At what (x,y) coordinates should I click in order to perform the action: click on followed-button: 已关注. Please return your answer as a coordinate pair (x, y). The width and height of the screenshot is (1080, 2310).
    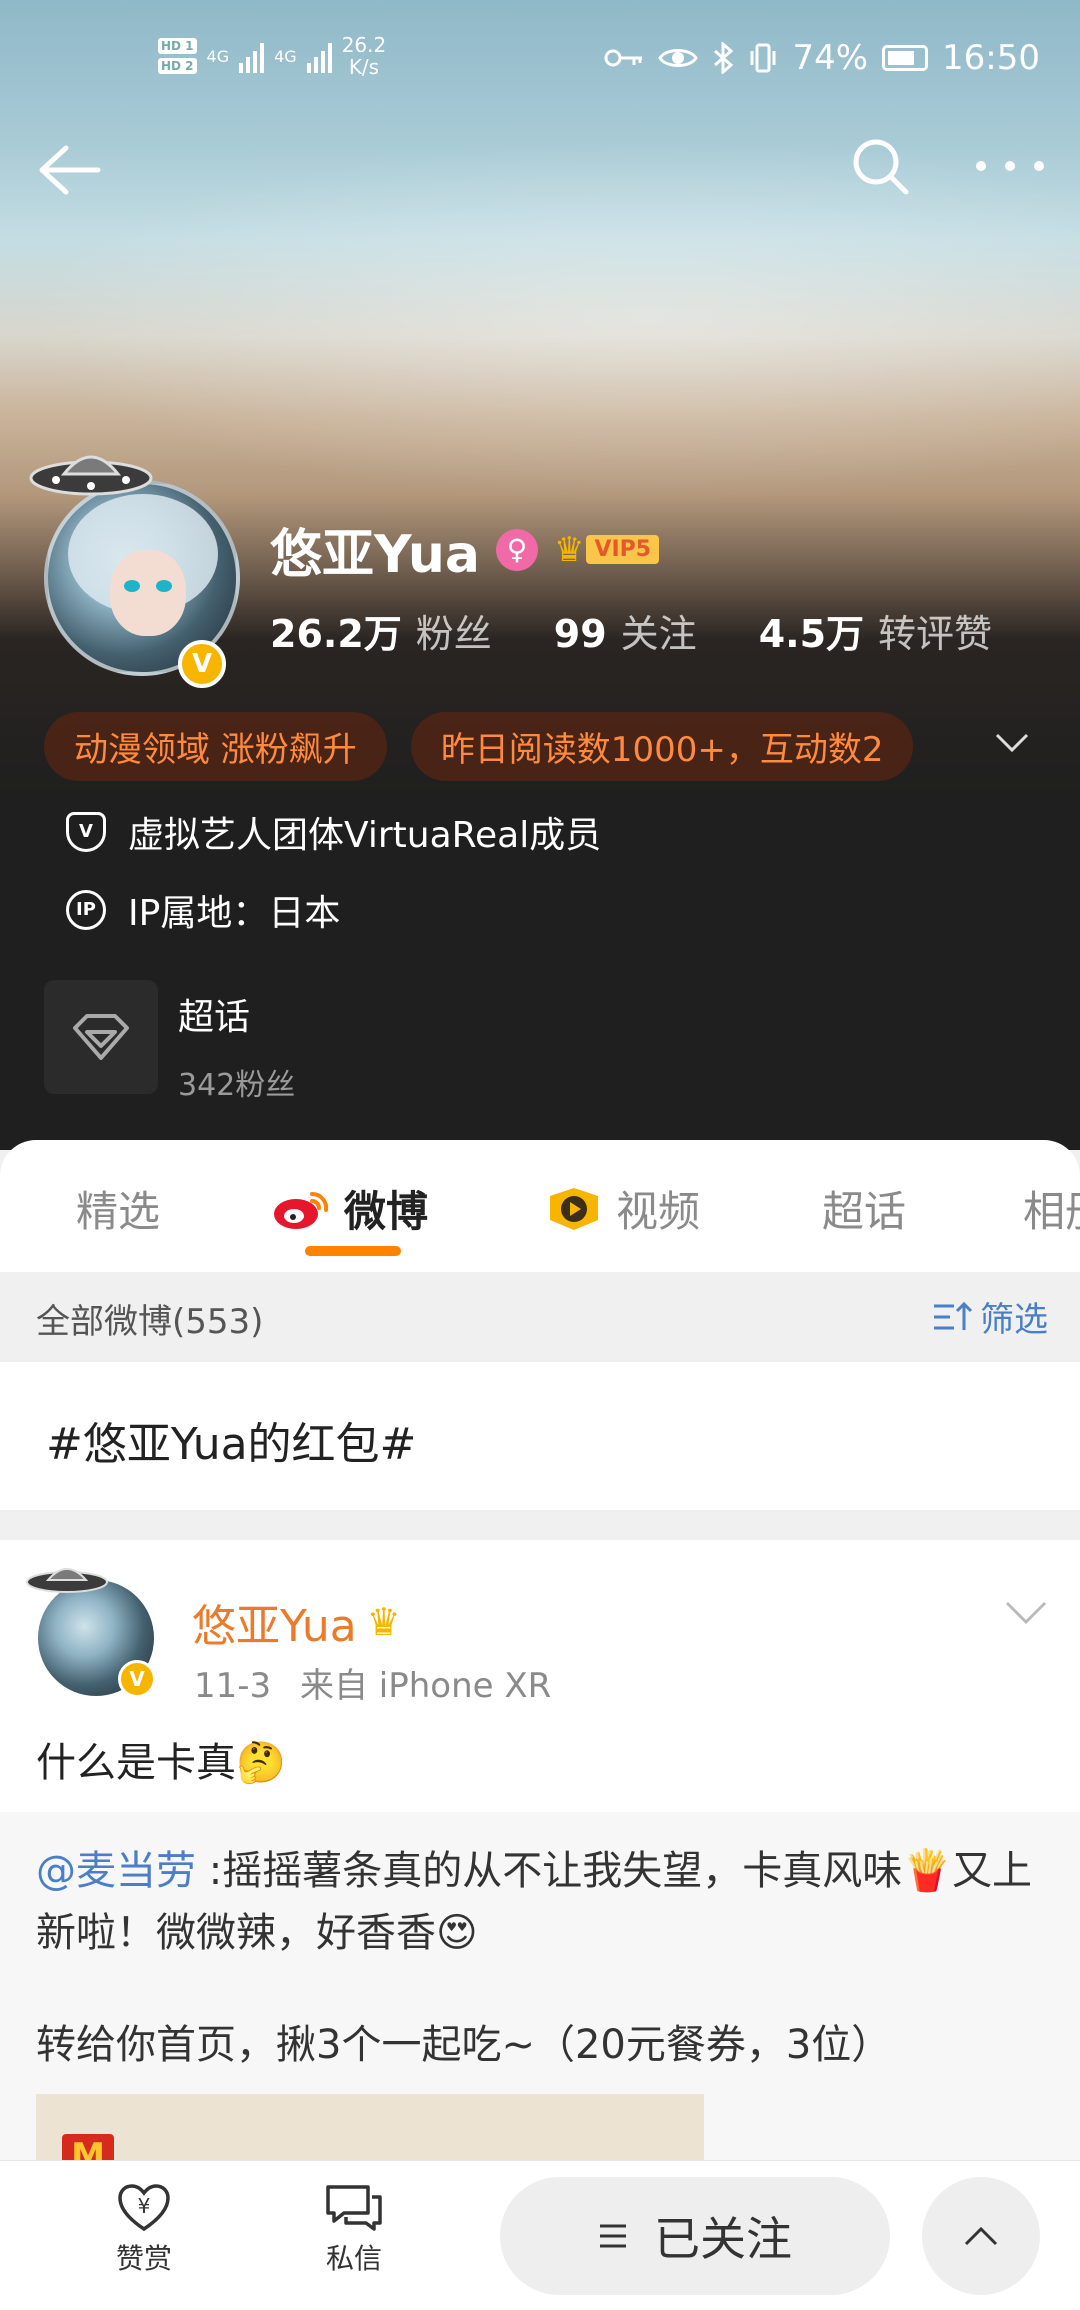
    Looking at the image, I should click on (695, 2236).